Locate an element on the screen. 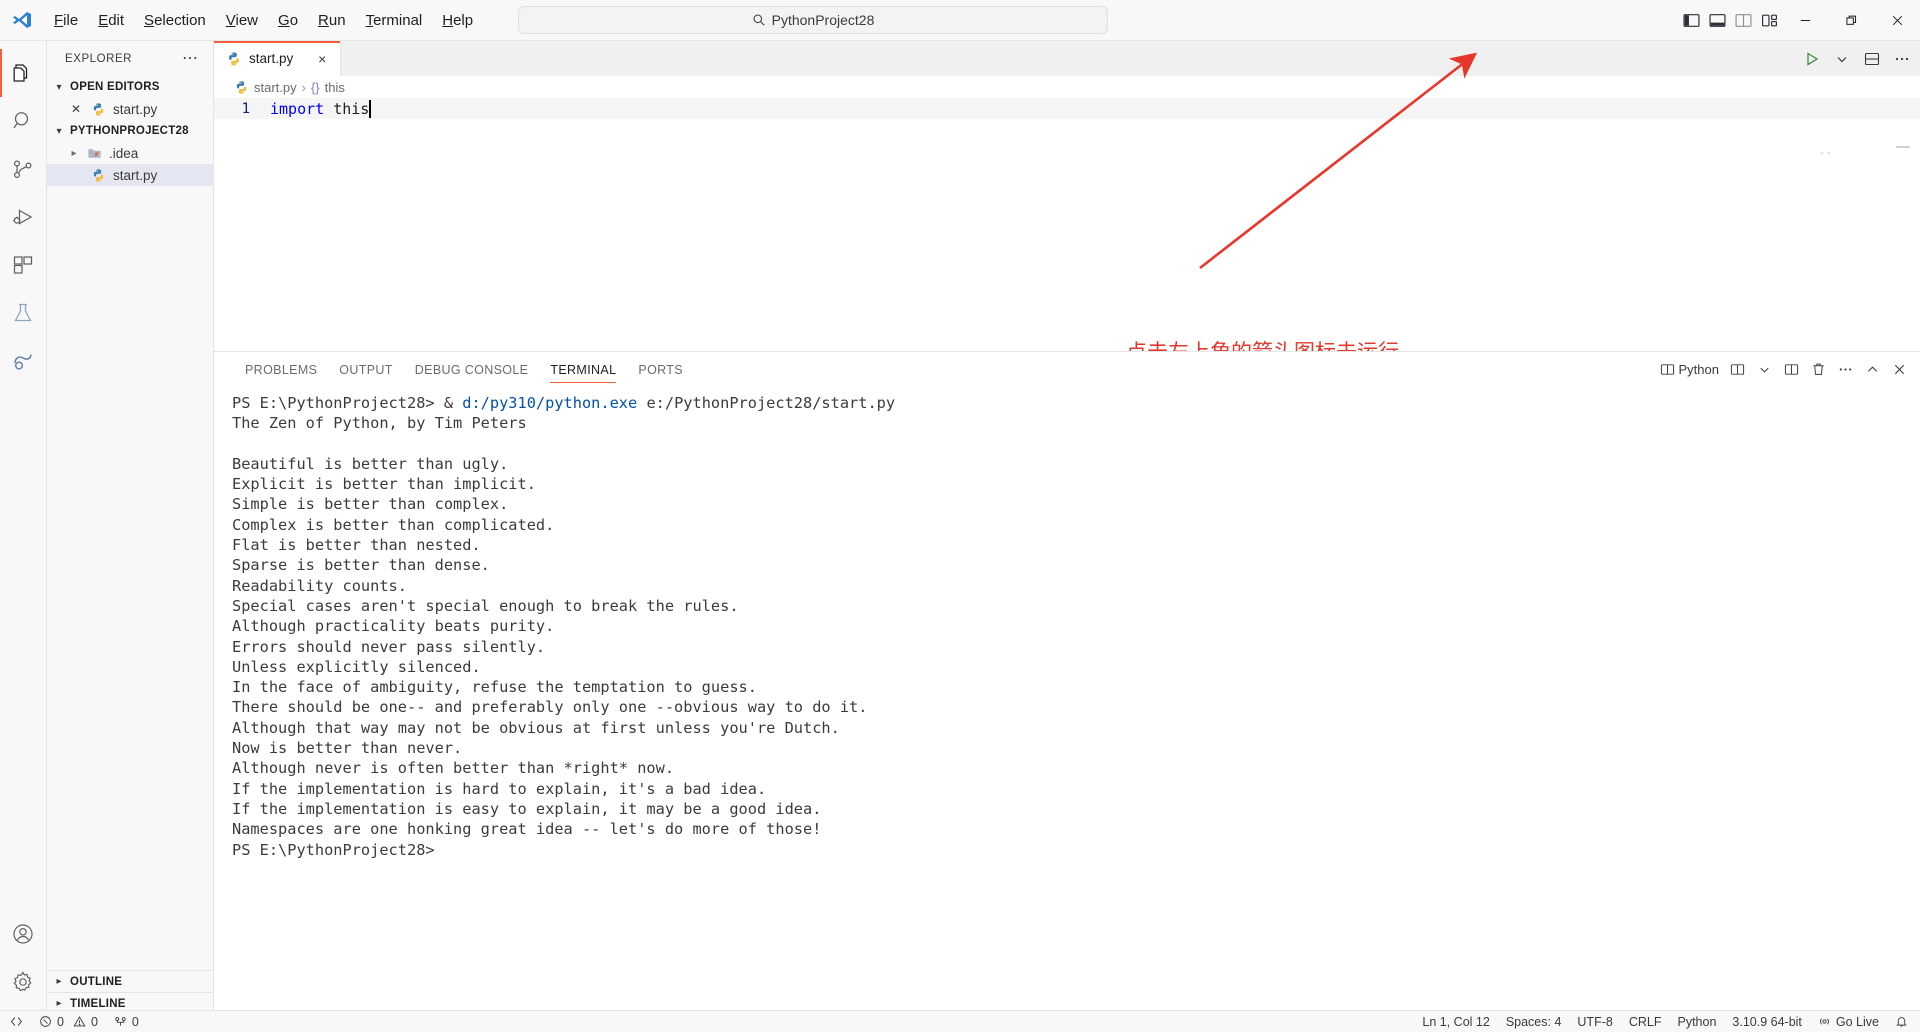 Image resolution: width=1920 pixels, height=1032 pixels. menu-file: File is located at coordinates (66, 20).